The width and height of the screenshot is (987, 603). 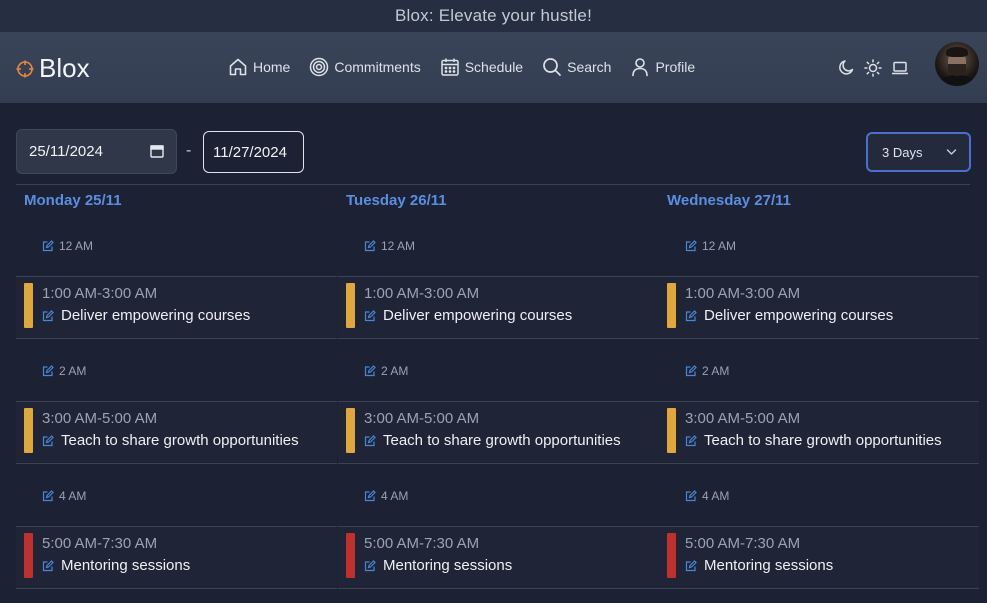 I want to click on nav-home-label: Home, so click(x=272, y=67).